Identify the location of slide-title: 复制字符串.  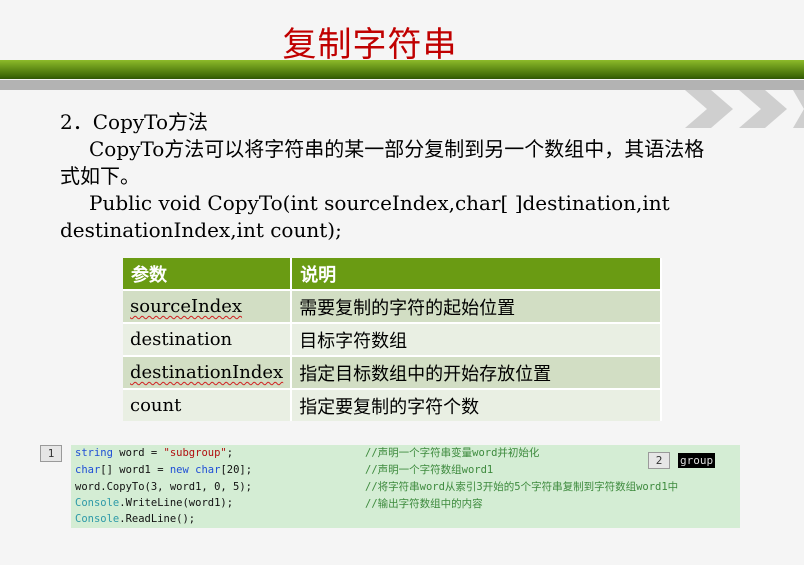
(370, 45).